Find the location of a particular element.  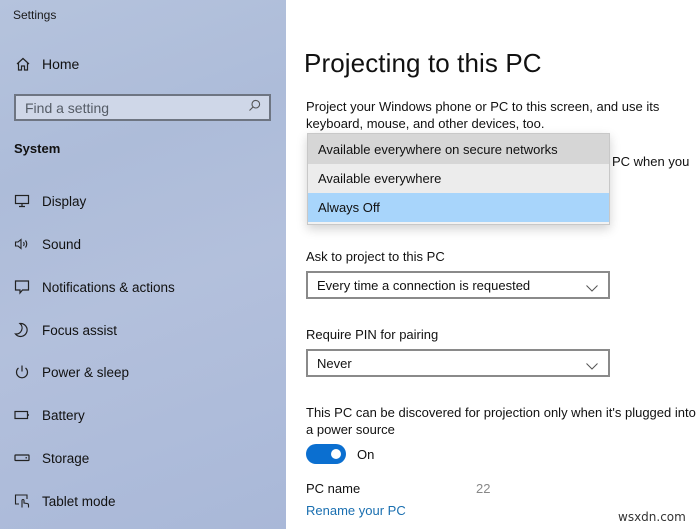

ask-to-project-value: Every time a connection is requested is located at coordinates (424, 285).